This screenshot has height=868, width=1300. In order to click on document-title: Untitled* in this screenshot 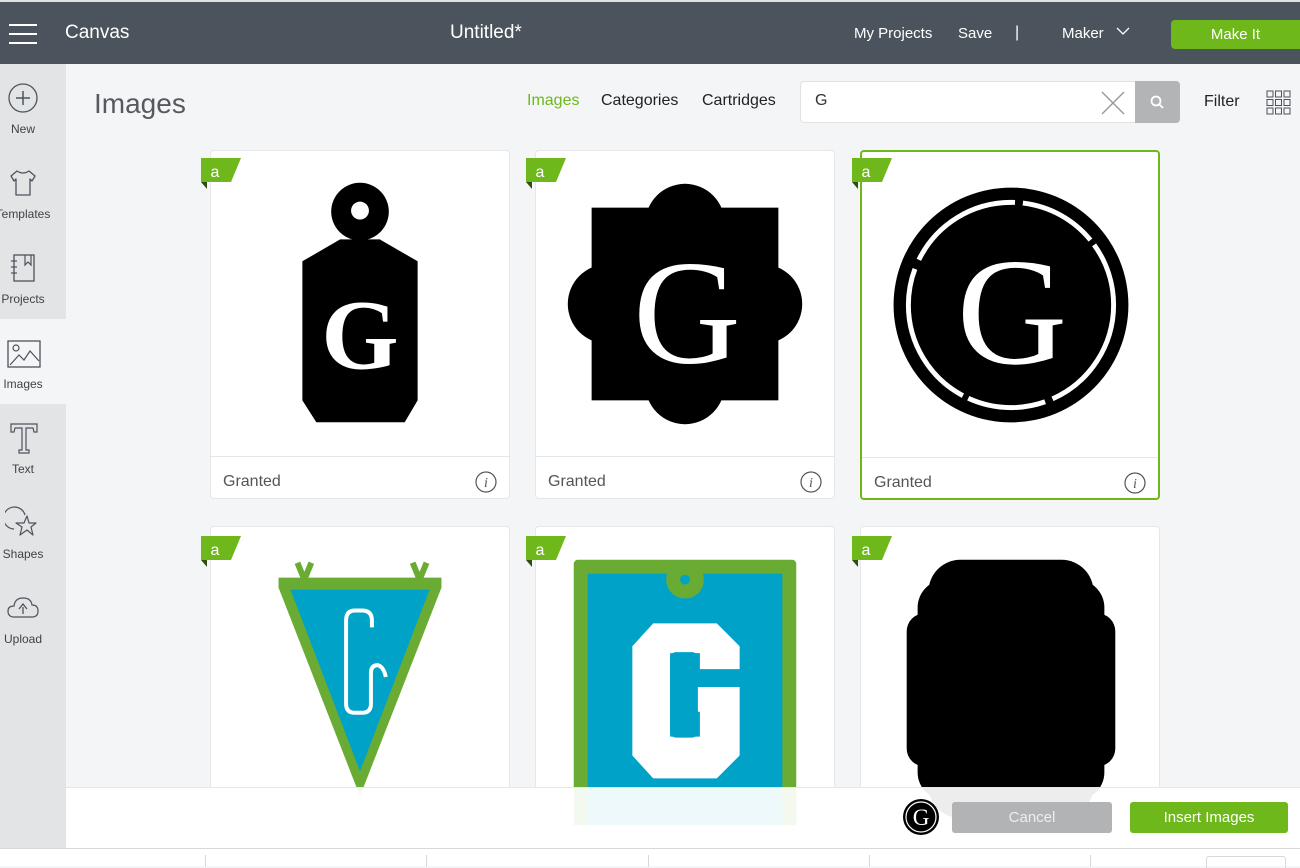, I will do `click(486, 33)`.